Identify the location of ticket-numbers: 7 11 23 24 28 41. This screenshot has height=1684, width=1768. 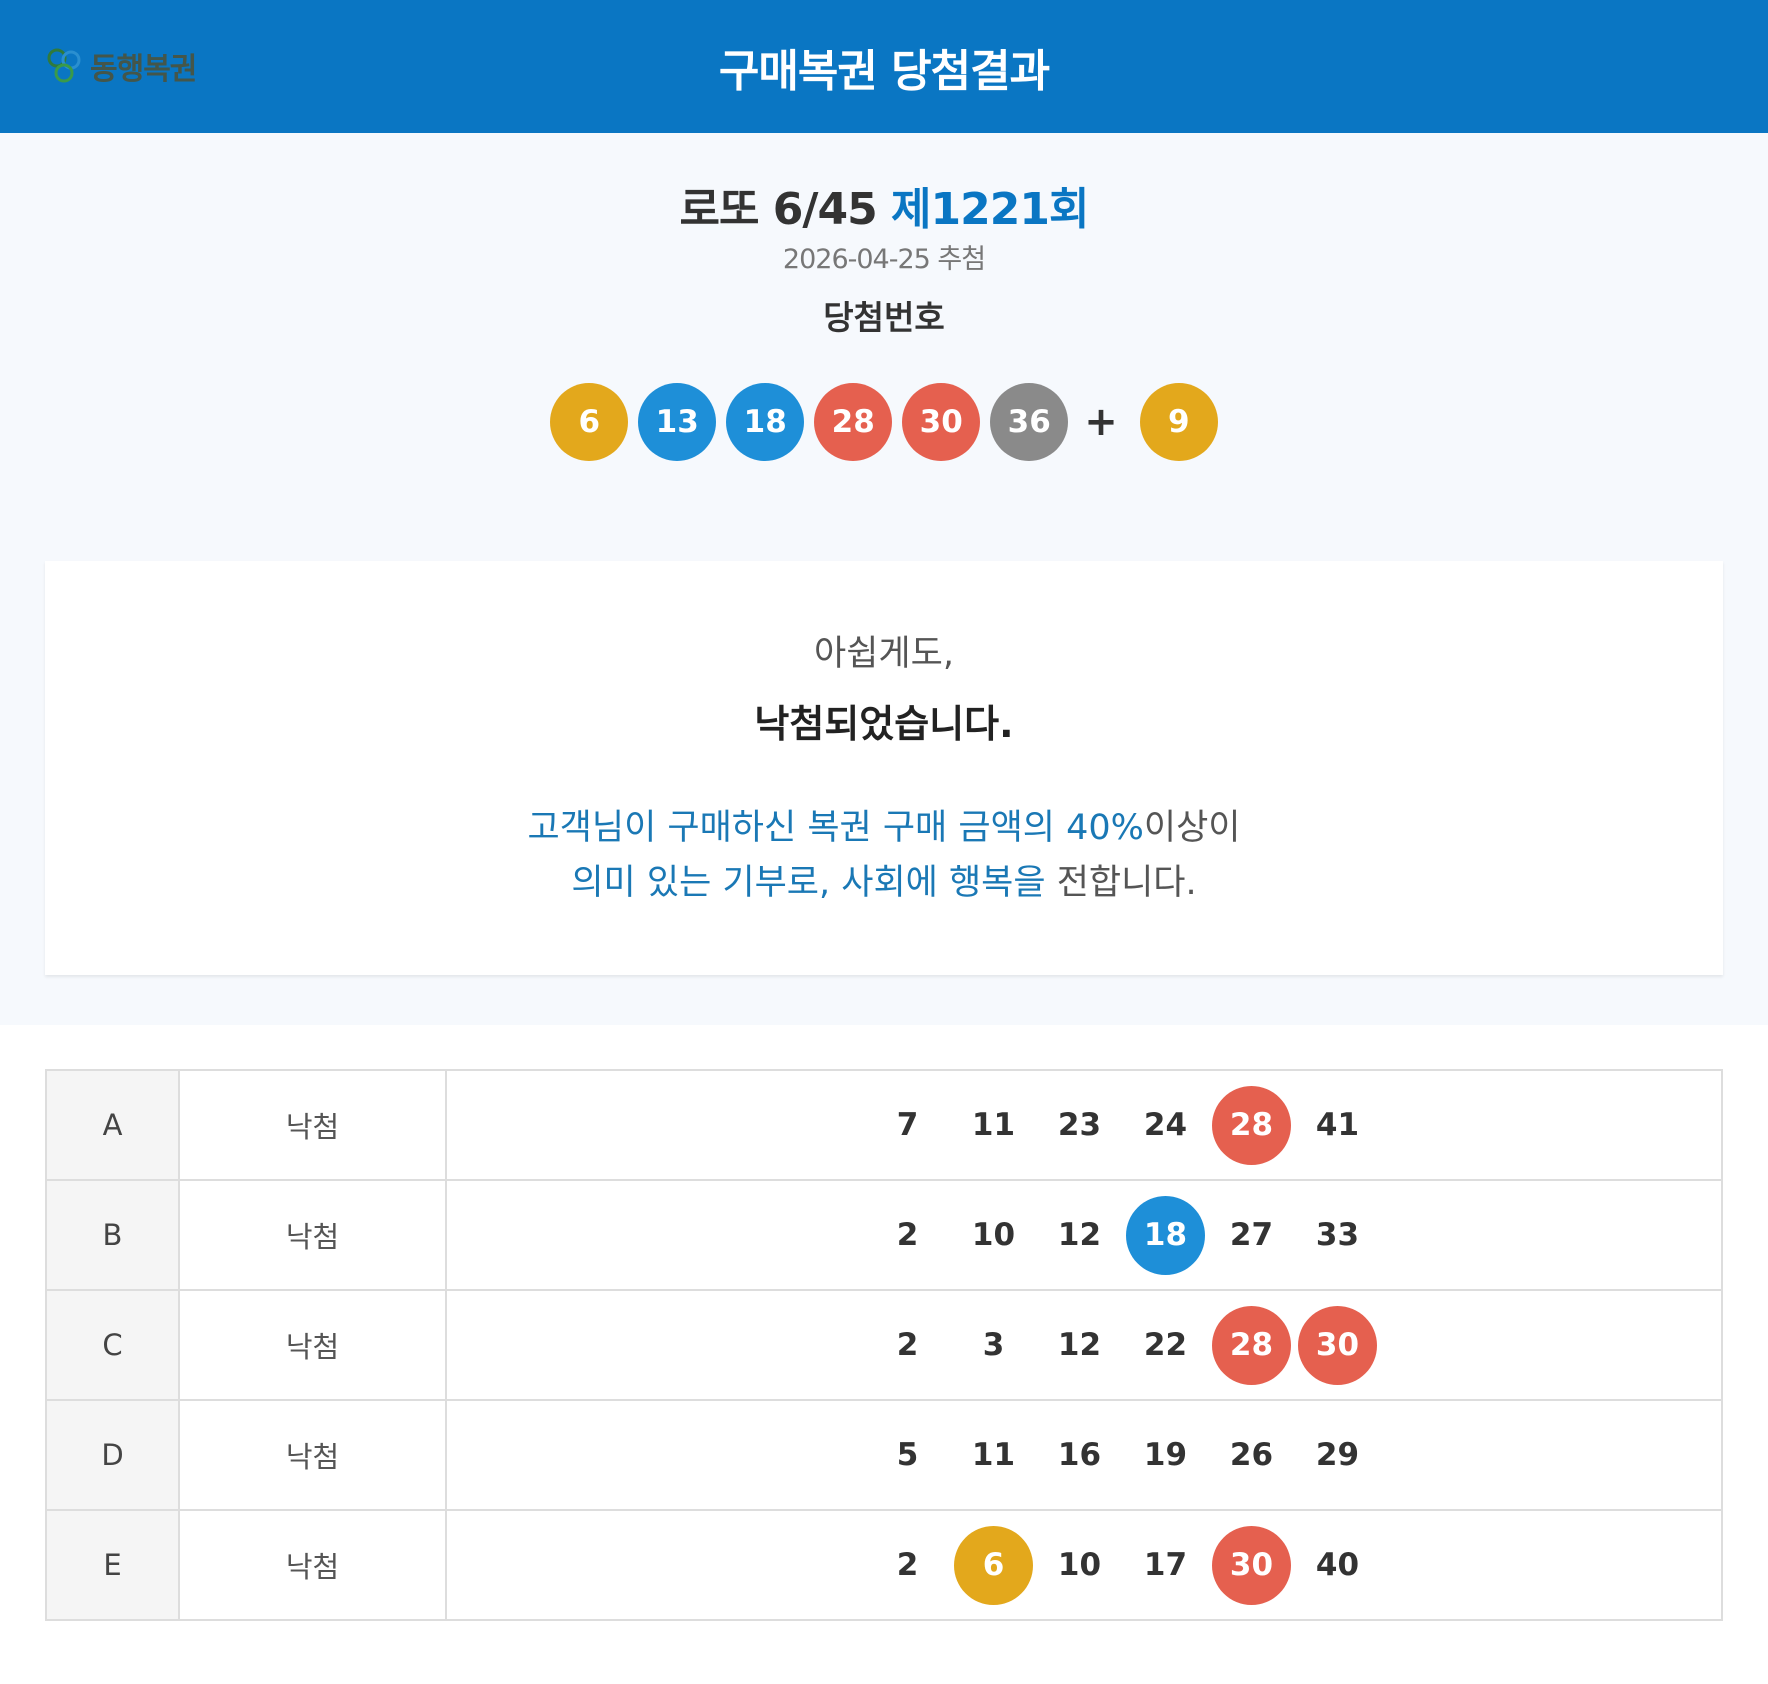
(1084, 1125).